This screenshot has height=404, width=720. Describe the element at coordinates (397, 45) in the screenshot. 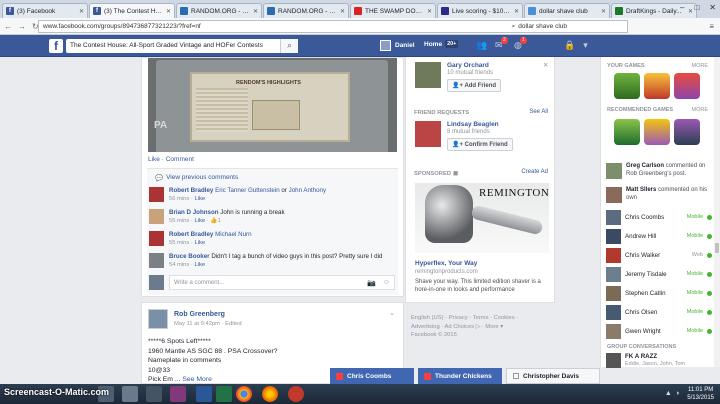

I see `profile-link: Daniel` at that location.